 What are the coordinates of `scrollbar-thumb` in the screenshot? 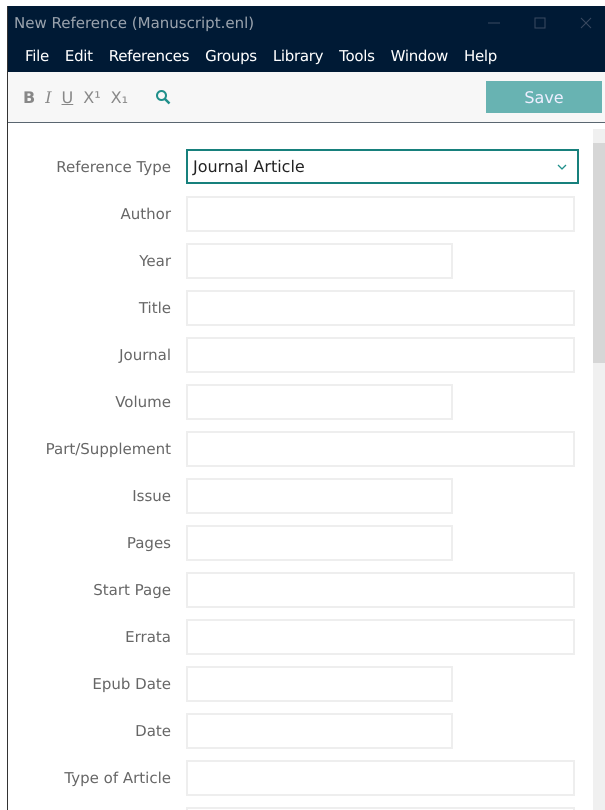 It's located at (599, 253).